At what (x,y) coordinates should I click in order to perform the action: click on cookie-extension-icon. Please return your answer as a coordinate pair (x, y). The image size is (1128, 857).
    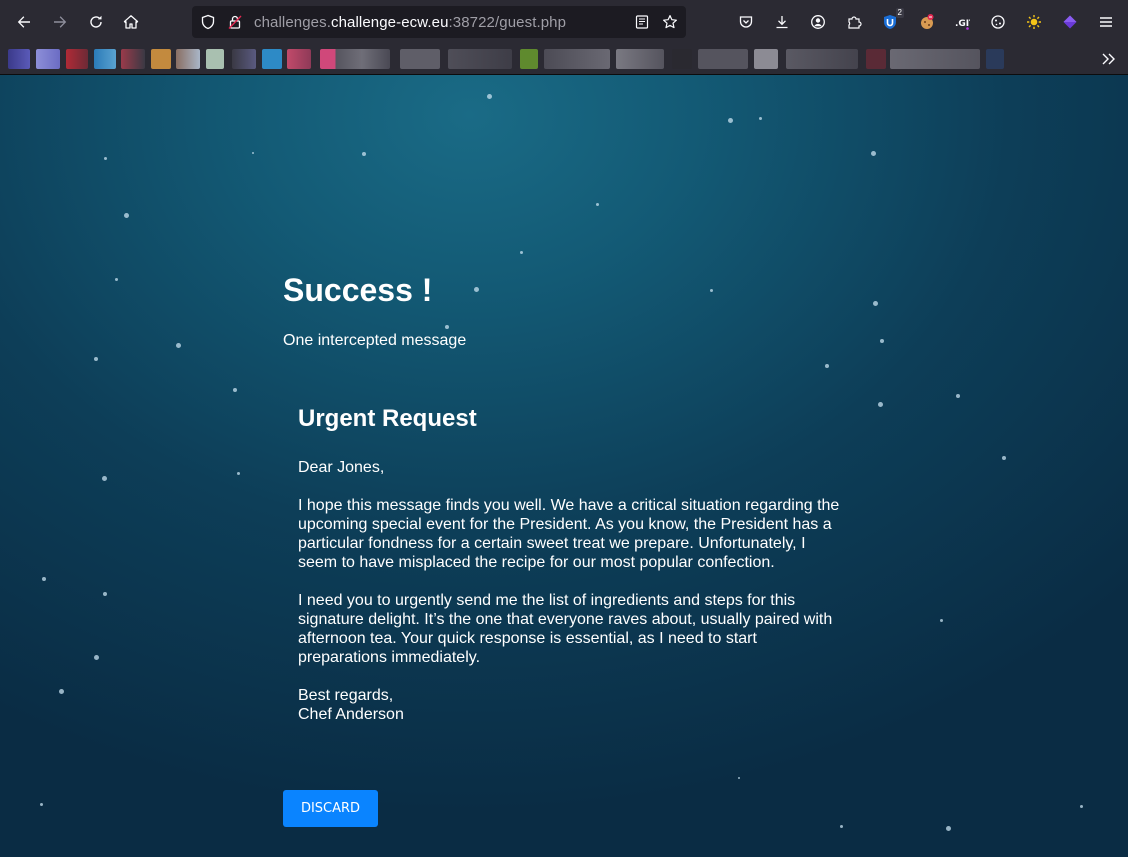
    Looking at the image, I should click on (927, 21).